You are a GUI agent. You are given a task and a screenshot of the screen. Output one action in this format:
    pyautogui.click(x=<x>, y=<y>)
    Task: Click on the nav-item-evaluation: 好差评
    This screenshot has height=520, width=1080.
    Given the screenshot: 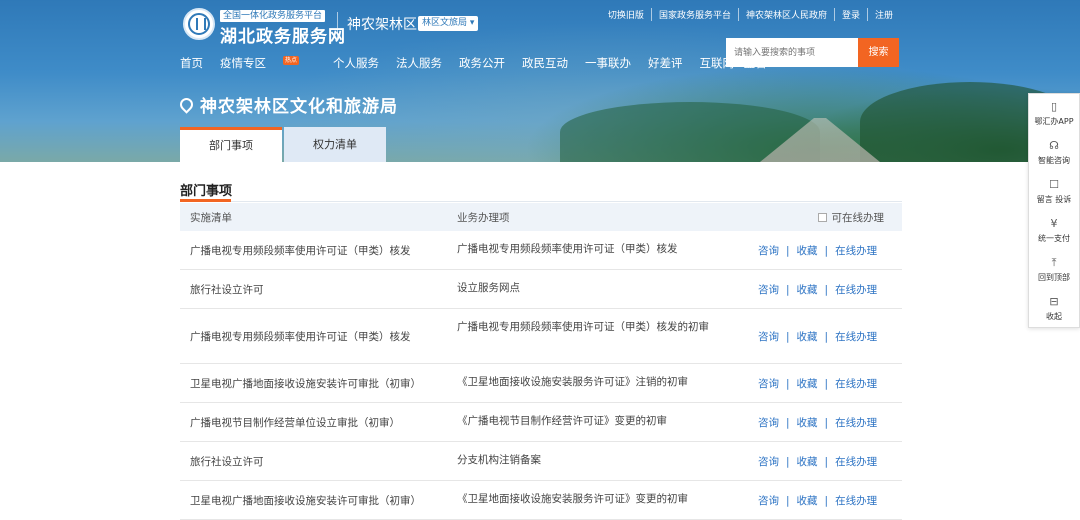 What is the action you would take?
    pyautogui.click(x=665, y=63)
    